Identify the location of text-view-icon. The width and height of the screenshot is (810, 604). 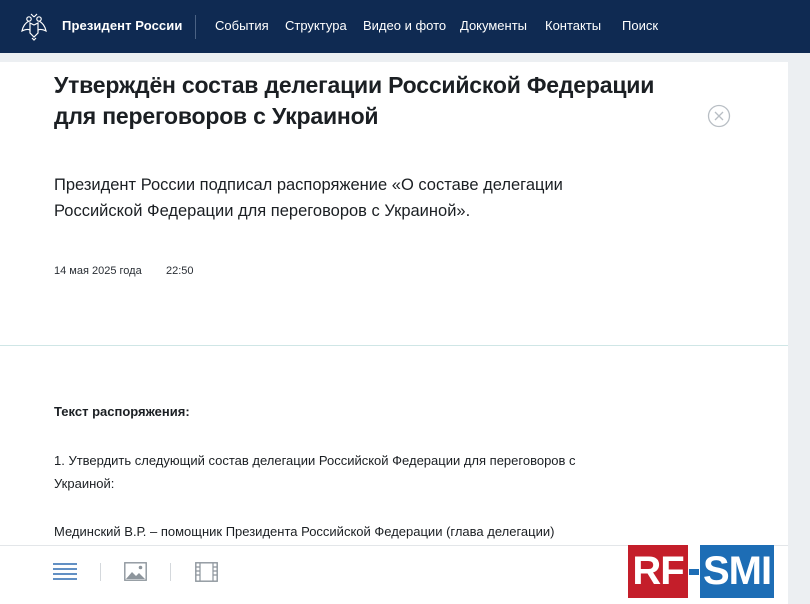
(65, 572).